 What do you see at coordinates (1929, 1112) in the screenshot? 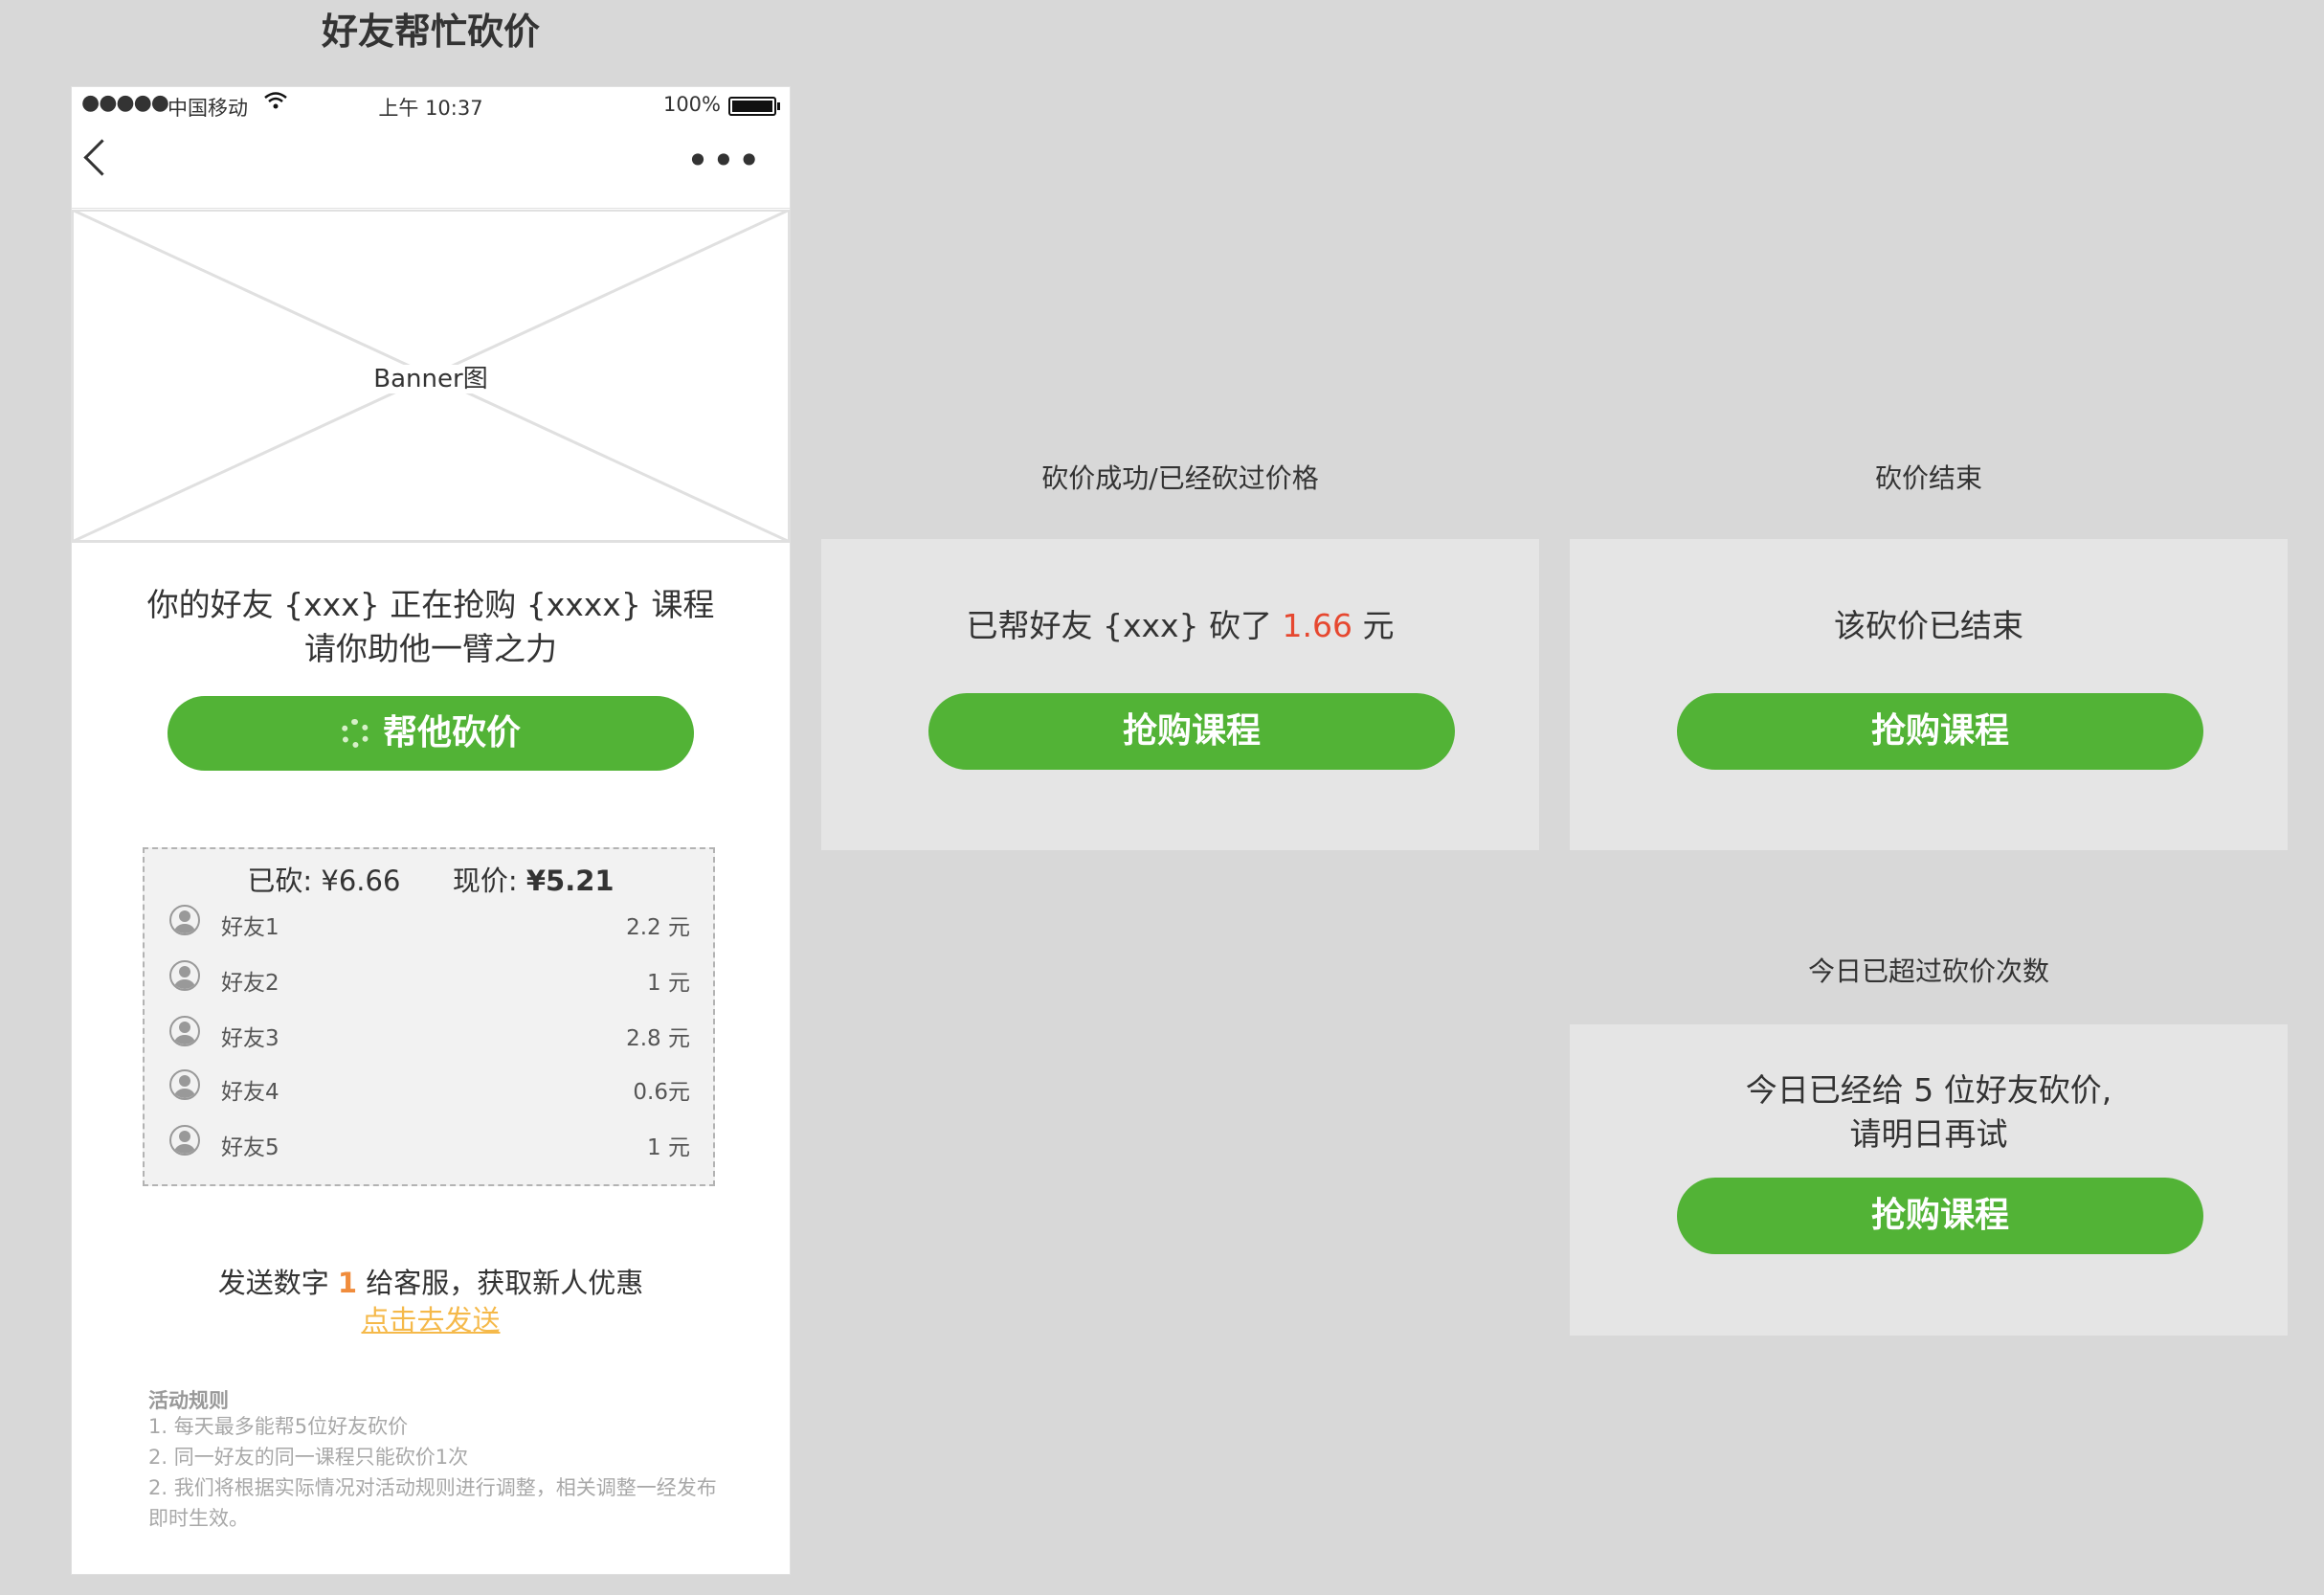
I see `limit-text: 今日已经给 5 位好友砍价, 请明日再试` at bounding box center [1929, 1112].